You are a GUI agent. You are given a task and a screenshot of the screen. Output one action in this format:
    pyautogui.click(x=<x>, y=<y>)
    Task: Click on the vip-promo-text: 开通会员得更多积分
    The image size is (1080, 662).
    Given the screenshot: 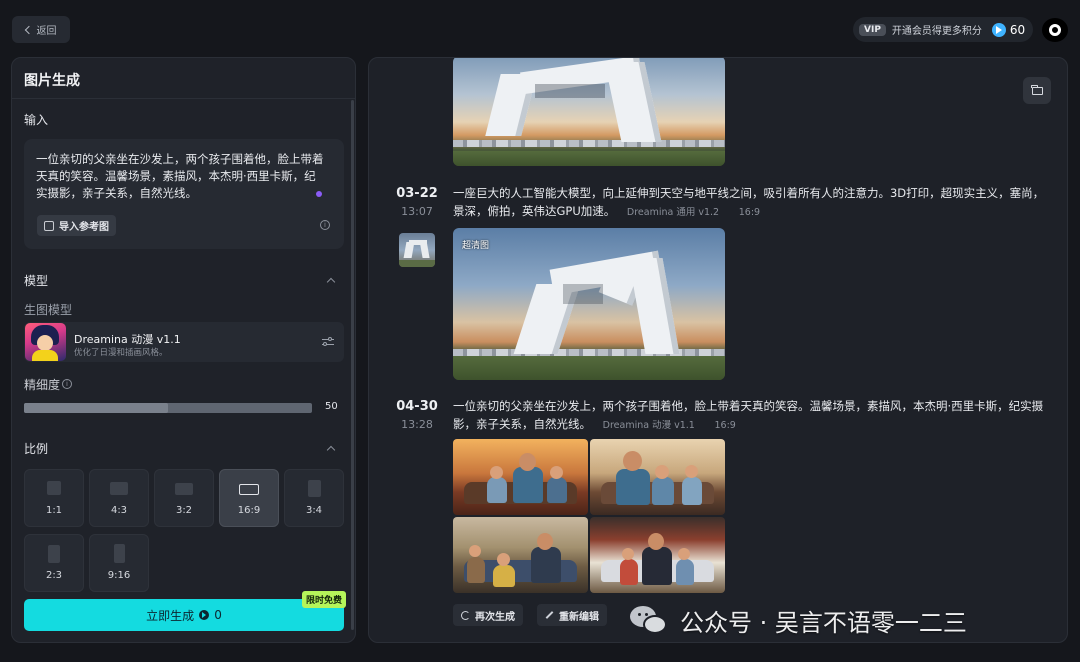 What is the action you would take?
    pyautogui.click(x=936, y=31)
    